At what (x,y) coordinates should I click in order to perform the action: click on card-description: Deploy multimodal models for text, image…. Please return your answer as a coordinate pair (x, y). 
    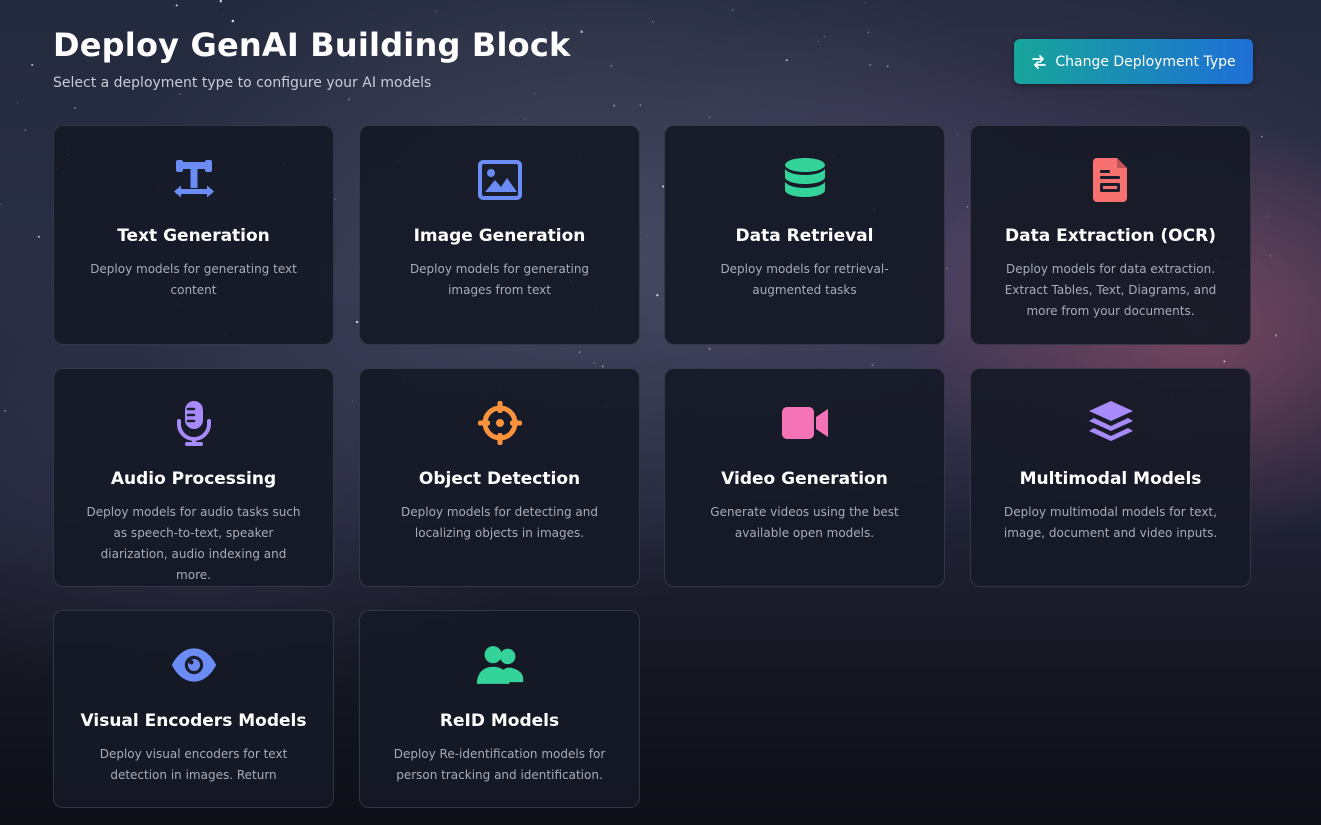
    Looking at the image, I should click on (1110, 522).